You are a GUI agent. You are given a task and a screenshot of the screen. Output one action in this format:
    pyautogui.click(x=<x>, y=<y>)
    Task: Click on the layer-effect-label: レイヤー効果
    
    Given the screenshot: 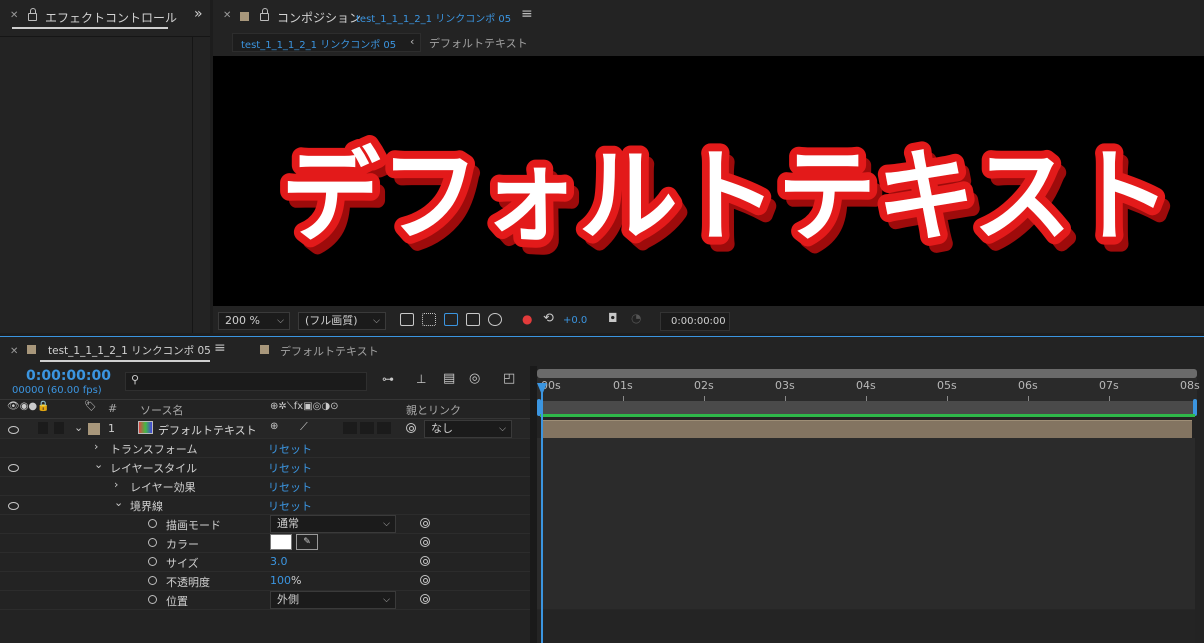 What is the action you would take?
    pyautogui.click(x=163, y=487)
    